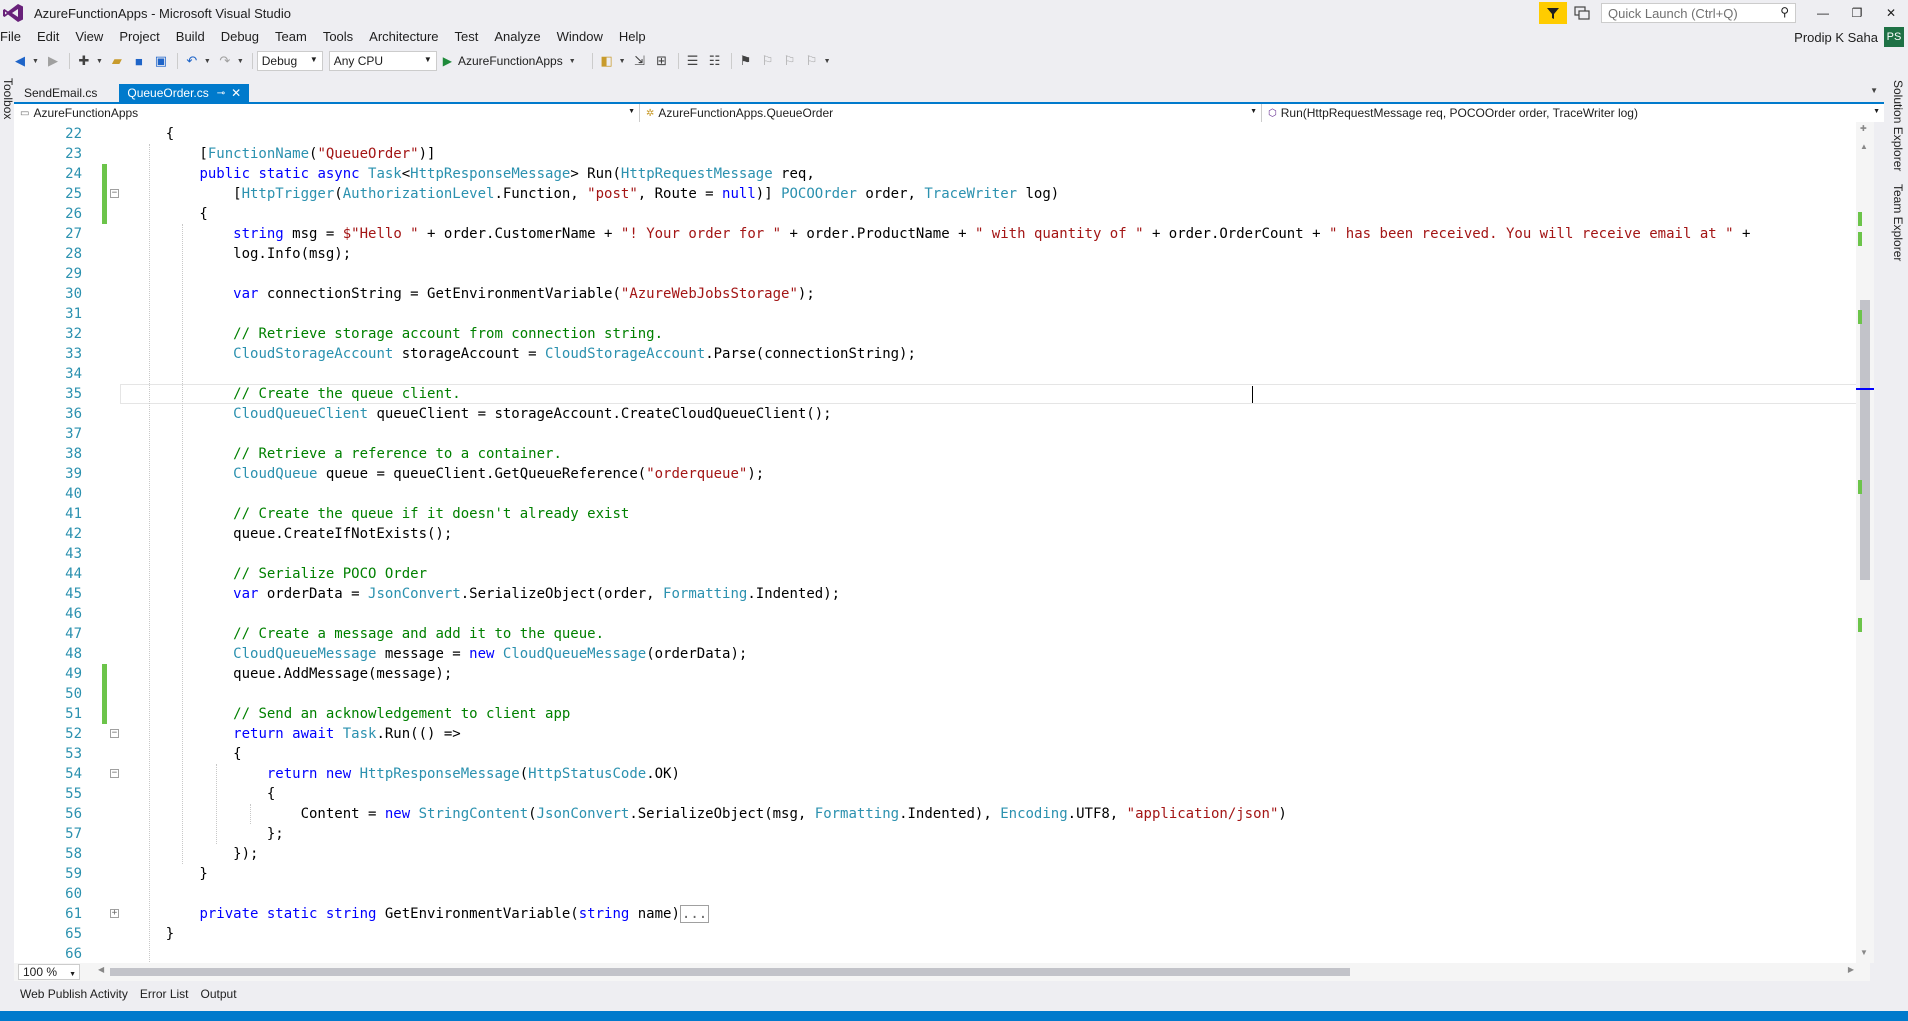  What do you see at coordinates (289, 61) in the screenshot?
I see `solution-configuration-select: Debug ▼` at bounding box center [289, 61].